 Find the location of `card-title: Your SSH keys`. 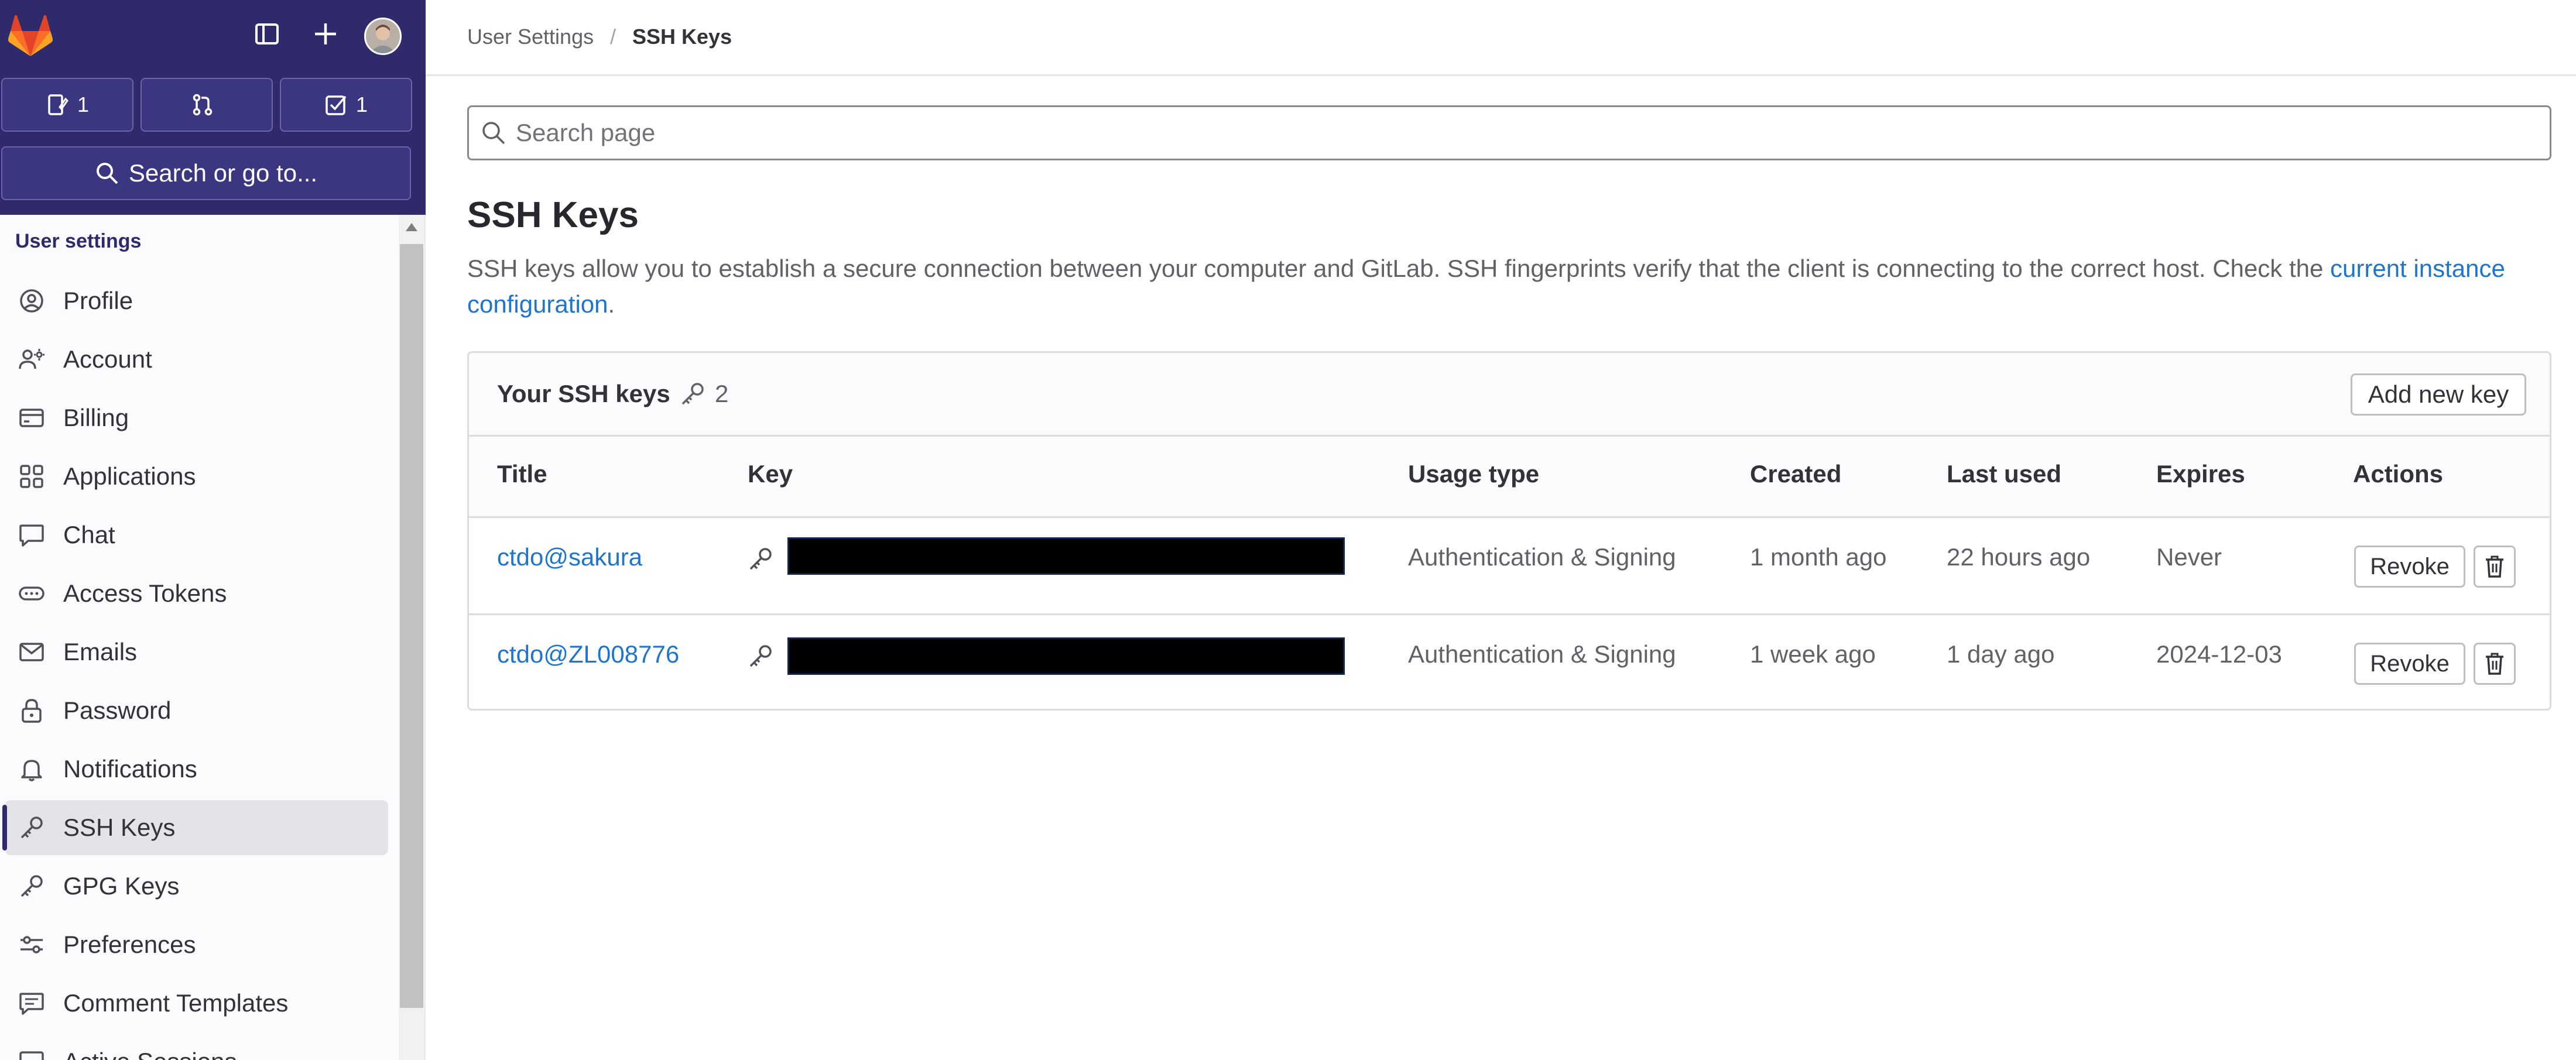

card-title: Your SSH keys is located at coordinates (583, 393).